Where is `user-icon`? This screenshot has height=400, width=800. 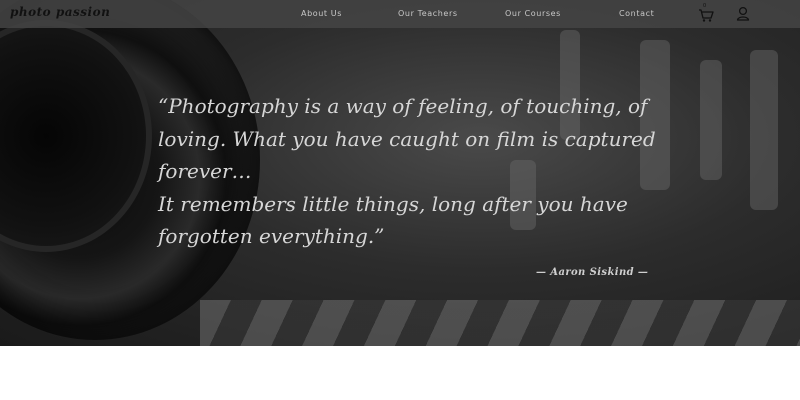 user-icon is located at coordinates (743, 13).